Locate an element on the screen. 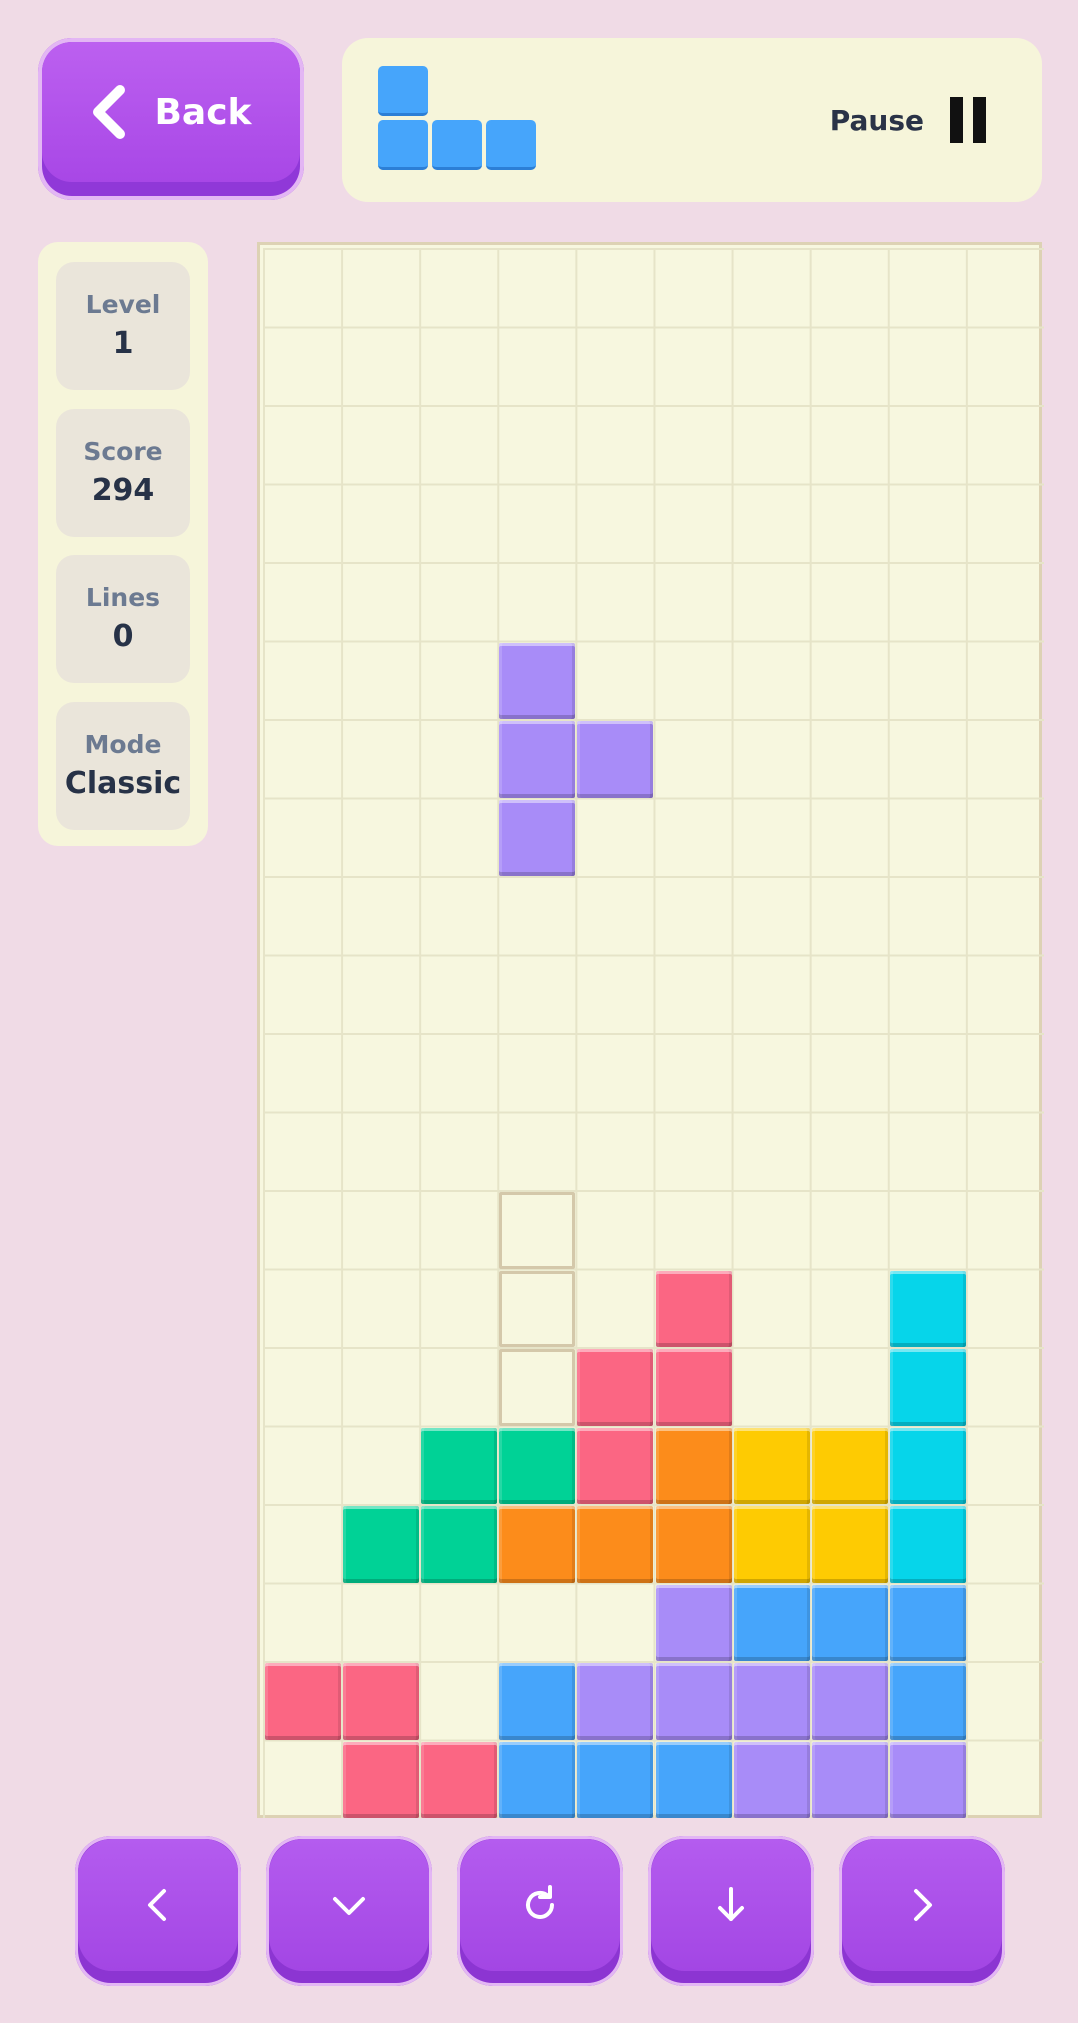 This screenshot has width=1078, height=2023. back-button: Back is located at coordinates (171, 119).